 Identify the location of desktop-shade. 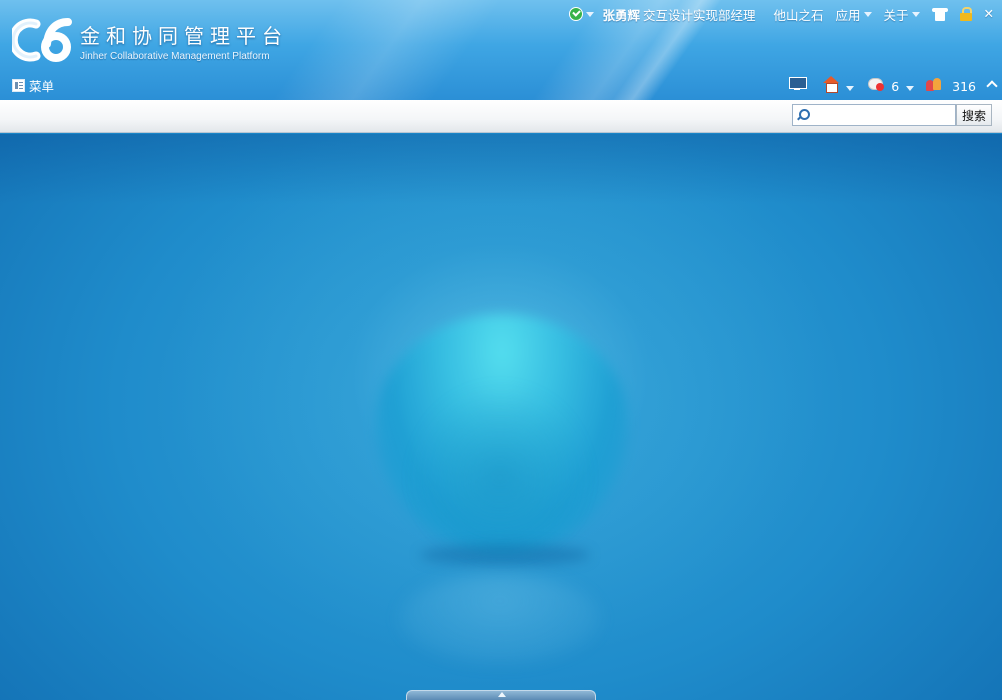
(501, 169).